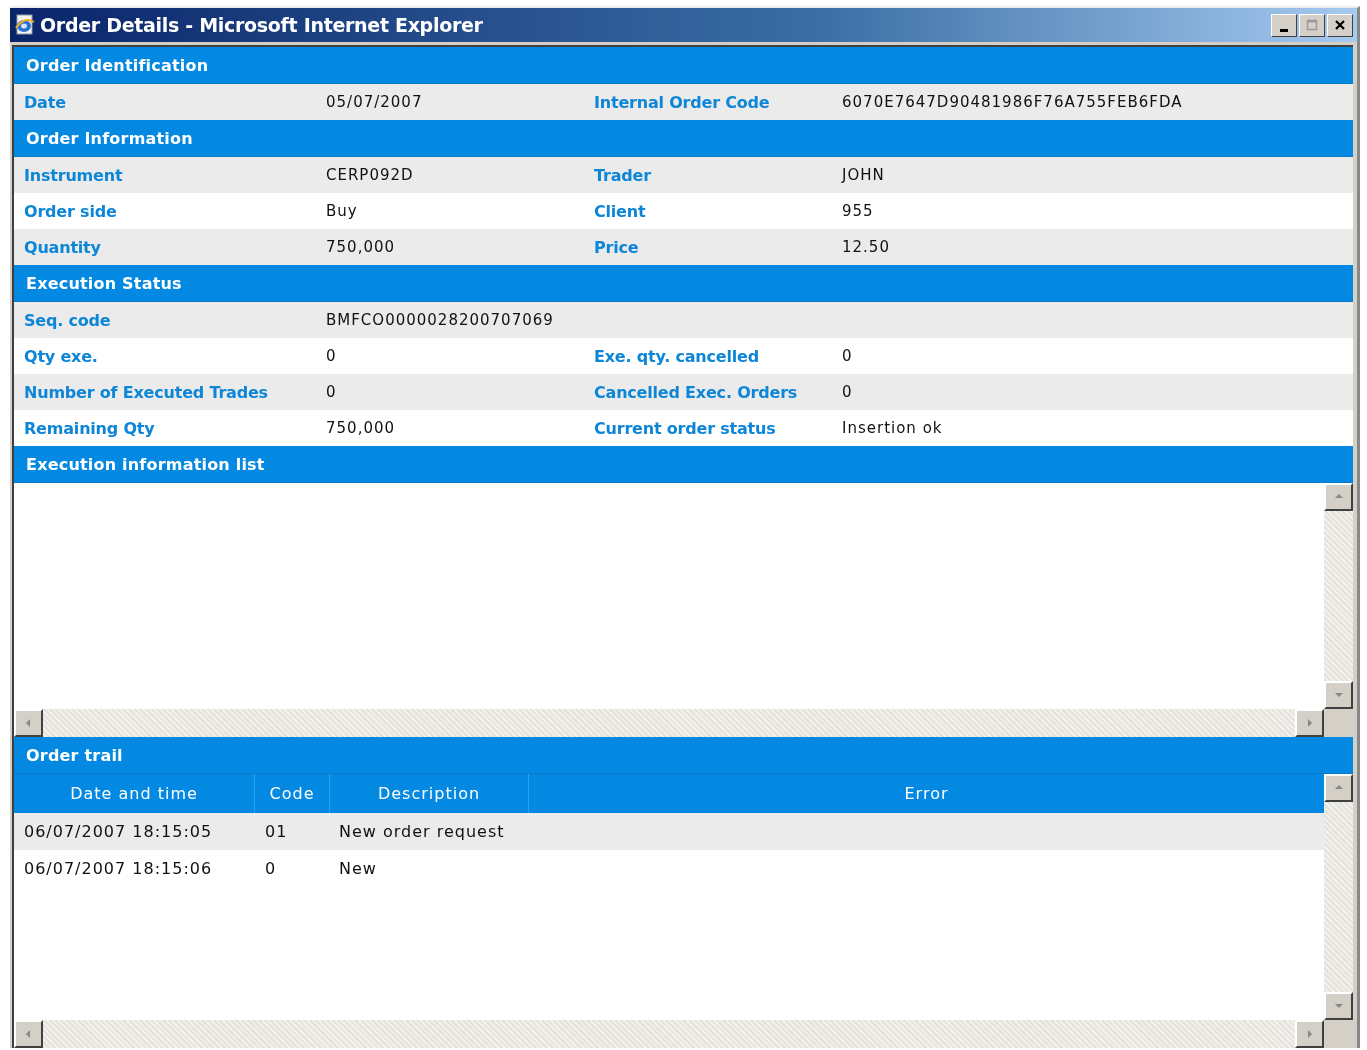 The width and height of the screenshot is (1367, 1050). Describe the element at coordinates (926, 793) in the screenshot. I see `column-header: Error` at that location.